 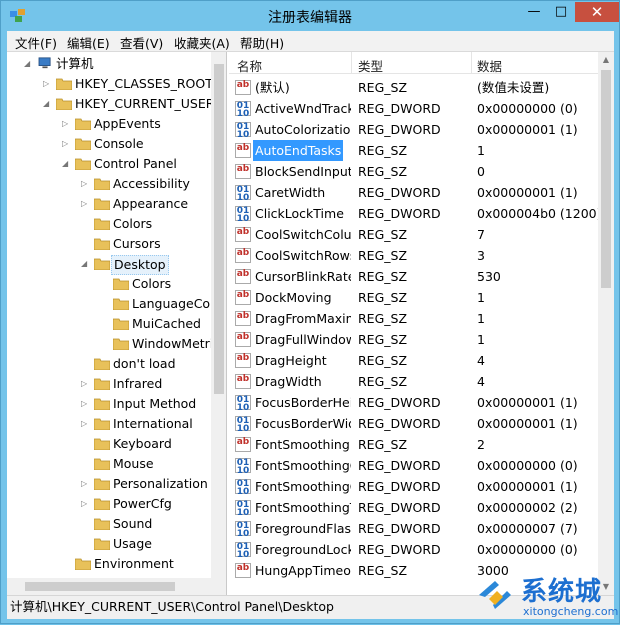 What do you see at coordinates (310, 16) in the screenshot?
I see `title-bar: 注册表编辑器 — □ ✕` at bounding box center [310, 16].